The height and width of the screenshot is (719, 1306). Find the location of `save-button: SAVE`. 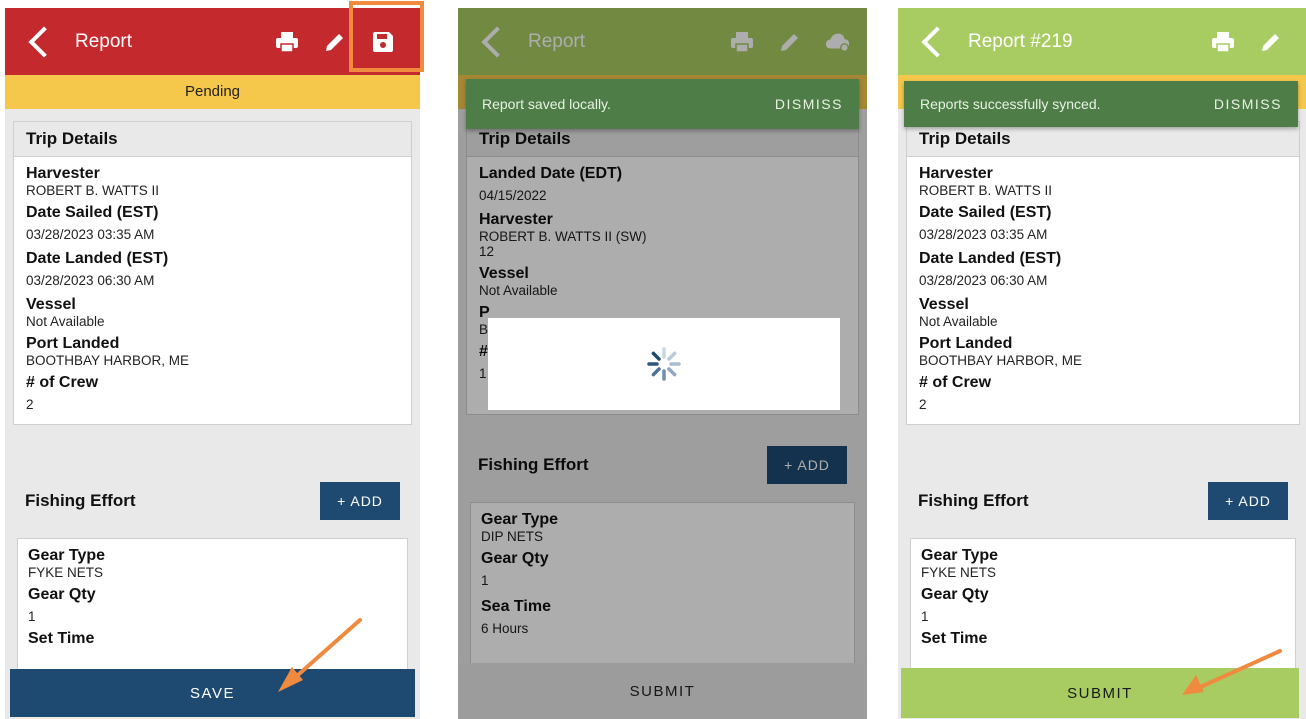

save-button: SAVE is located at coordinates (212, 693).